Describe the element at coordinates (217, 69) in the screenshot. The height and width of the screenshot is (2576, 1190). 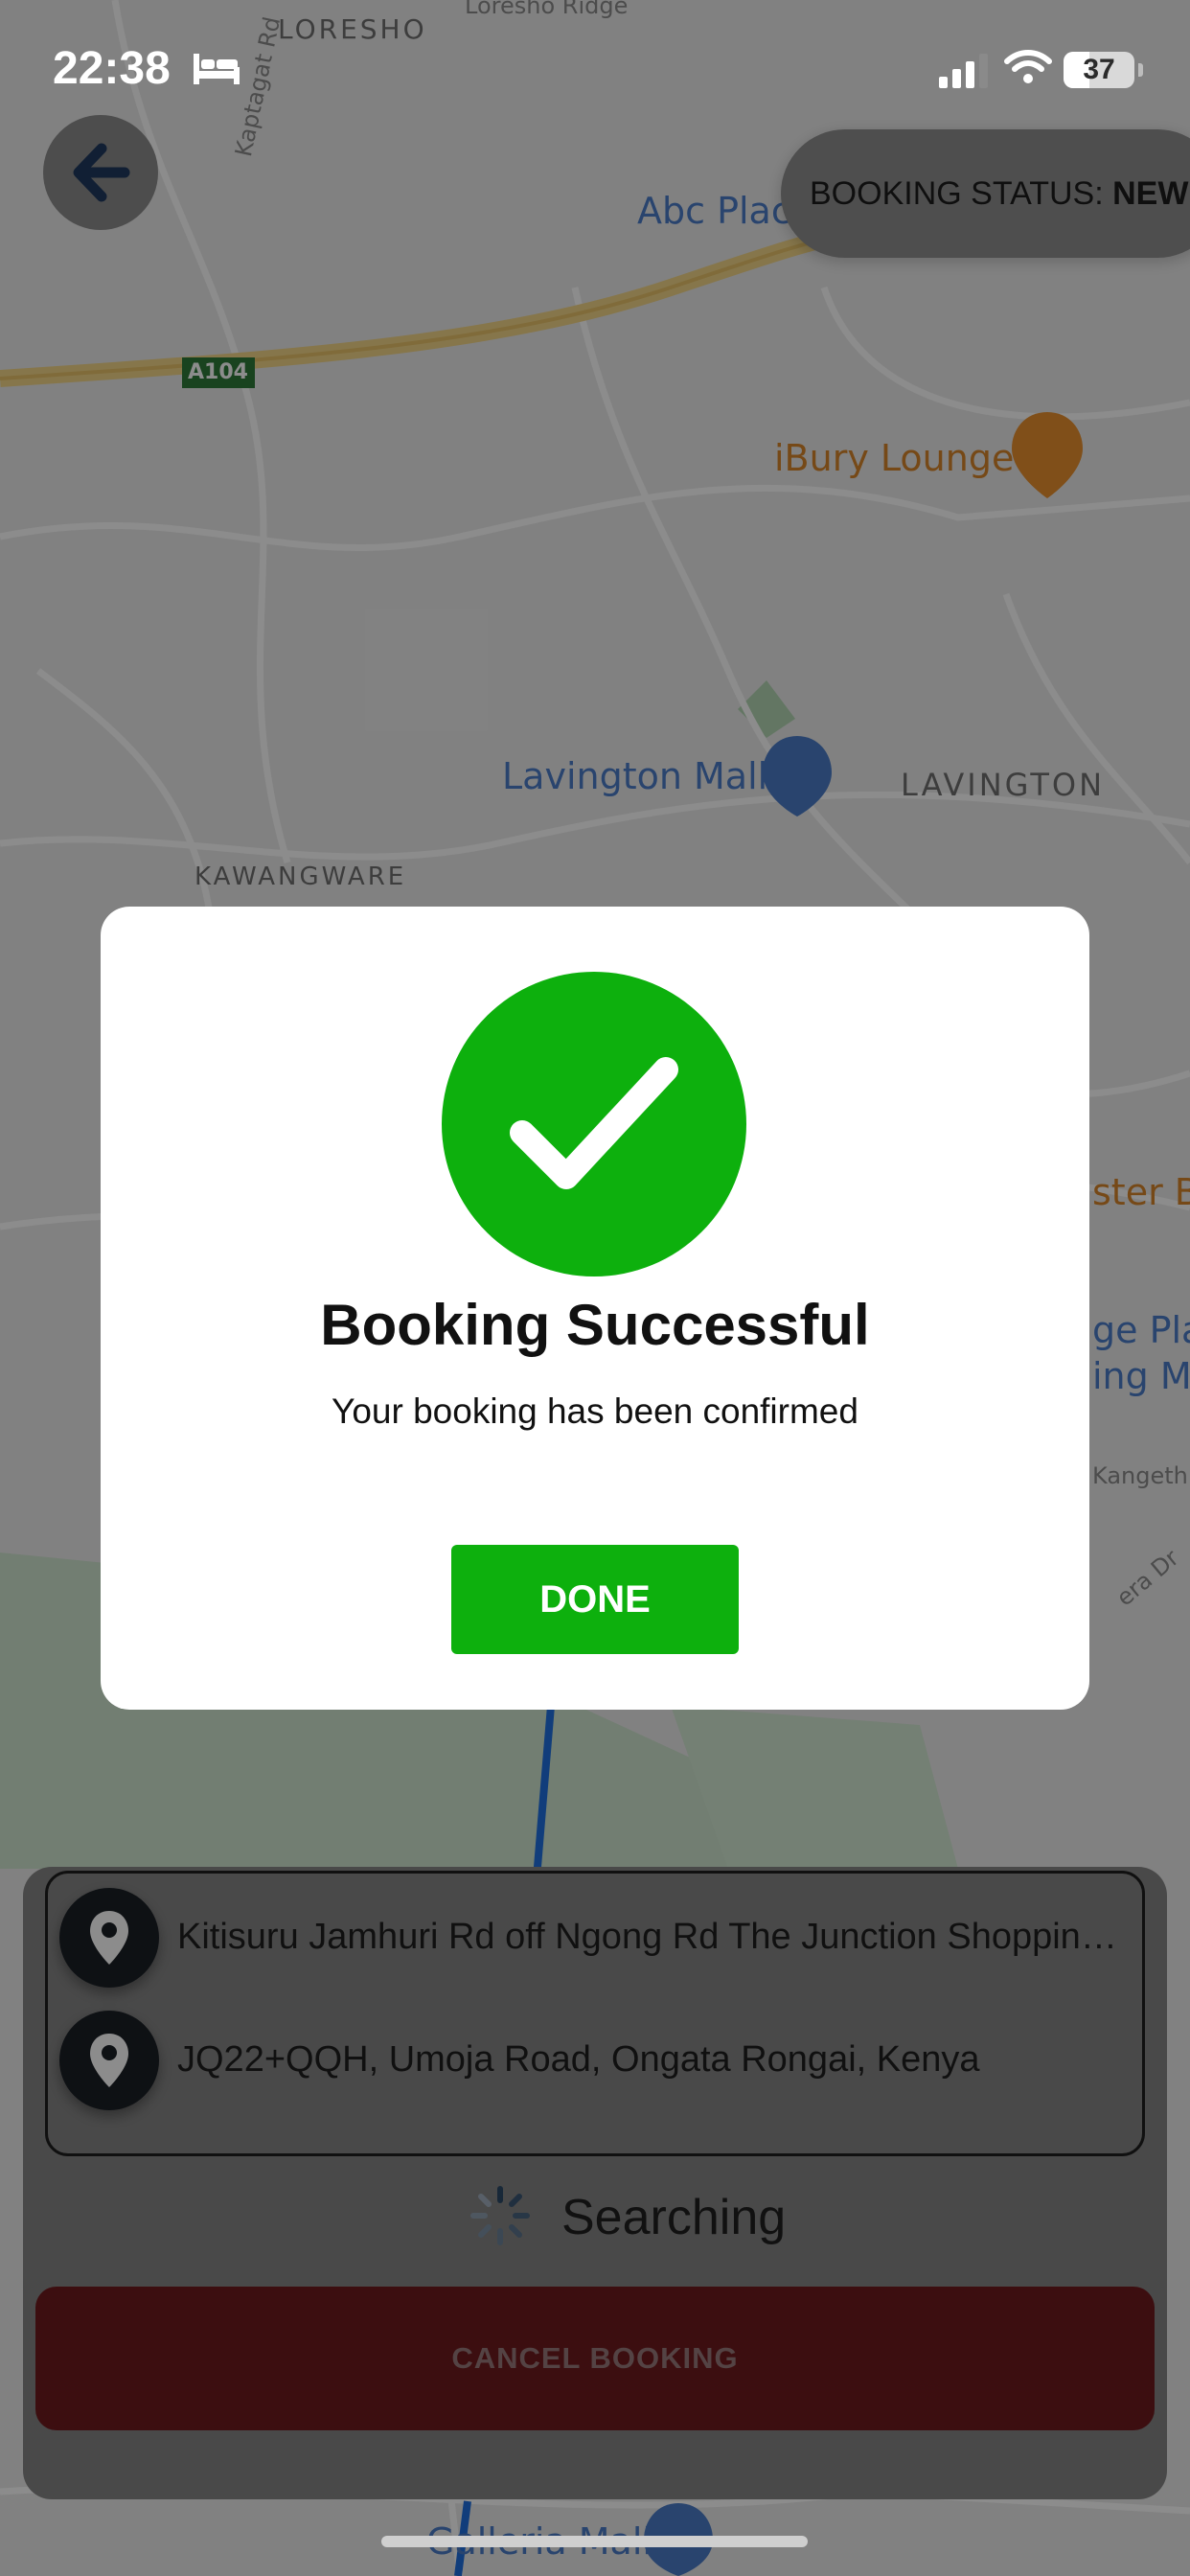
I see `bed-icon` at that location.